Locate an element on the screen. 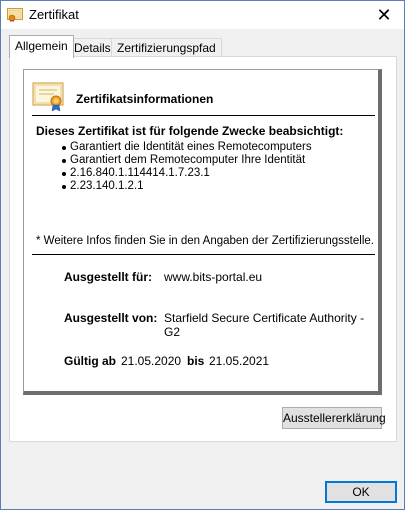 This screenshot has width=405, height=510. tab-zertifizierungspfad: Zertifizierungspfad is located at coordinates (166, 47).